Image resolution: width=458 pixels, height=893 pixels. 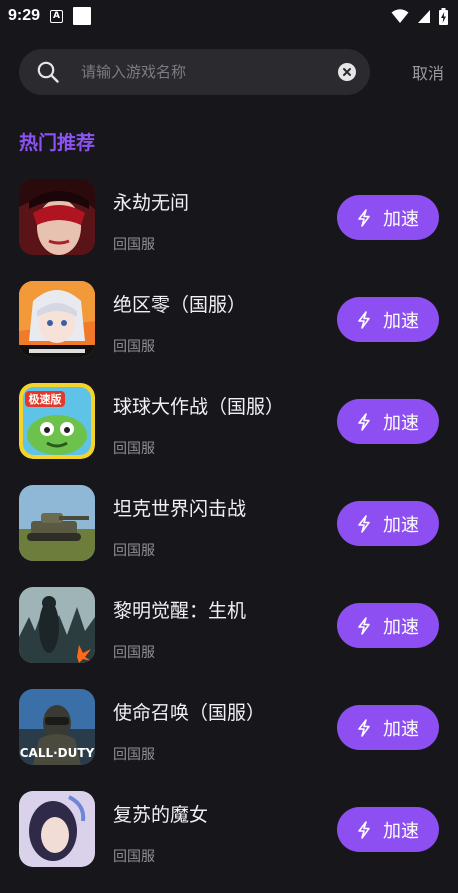 What do you see at coordinates (229, 230) in the screenshot?
I see `list-item: 永劫无间 回国服 加速` at bounding box center [229, 230].